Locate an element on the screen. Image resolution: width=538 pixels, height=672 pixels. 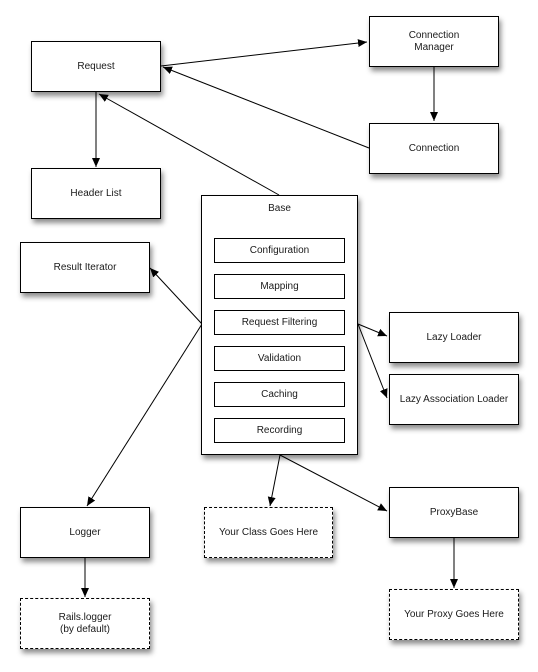
node-request: Request is located at coordinates (96, 66).